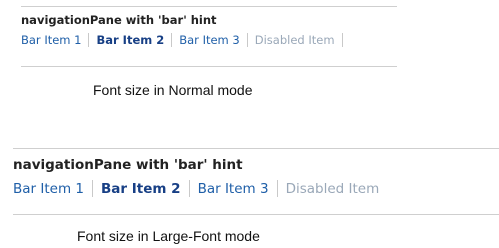  What do you see at coordinates (173, 90) in the screenshot?
I see `caption: Font size in Normal mode` at bounding box center [173, 90].